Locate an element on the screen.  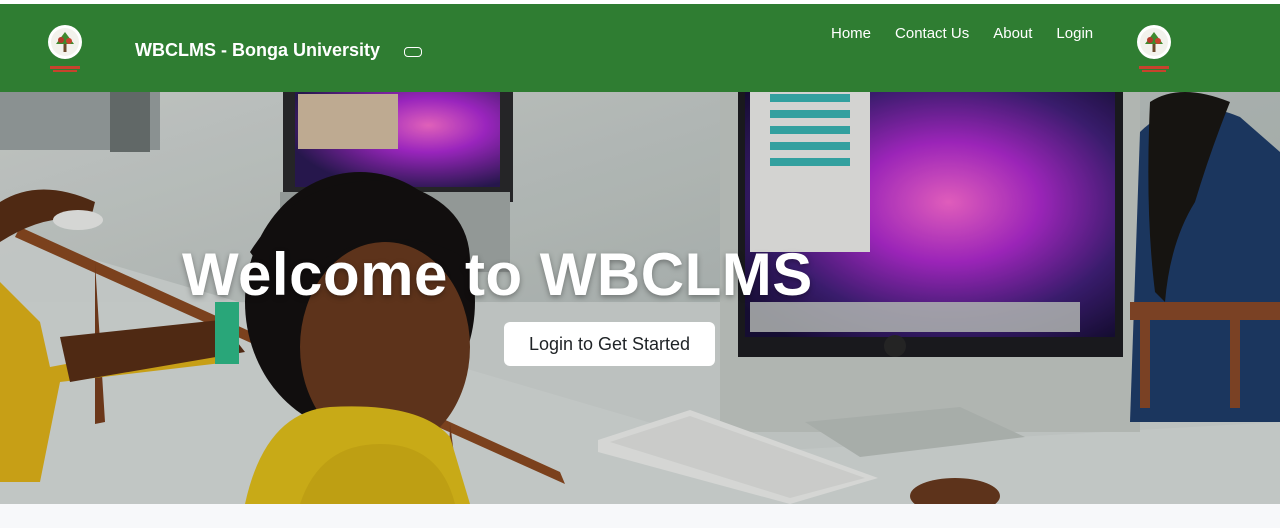
login-get-started-button: Login to Get Started is located at coordinates (609, 344).